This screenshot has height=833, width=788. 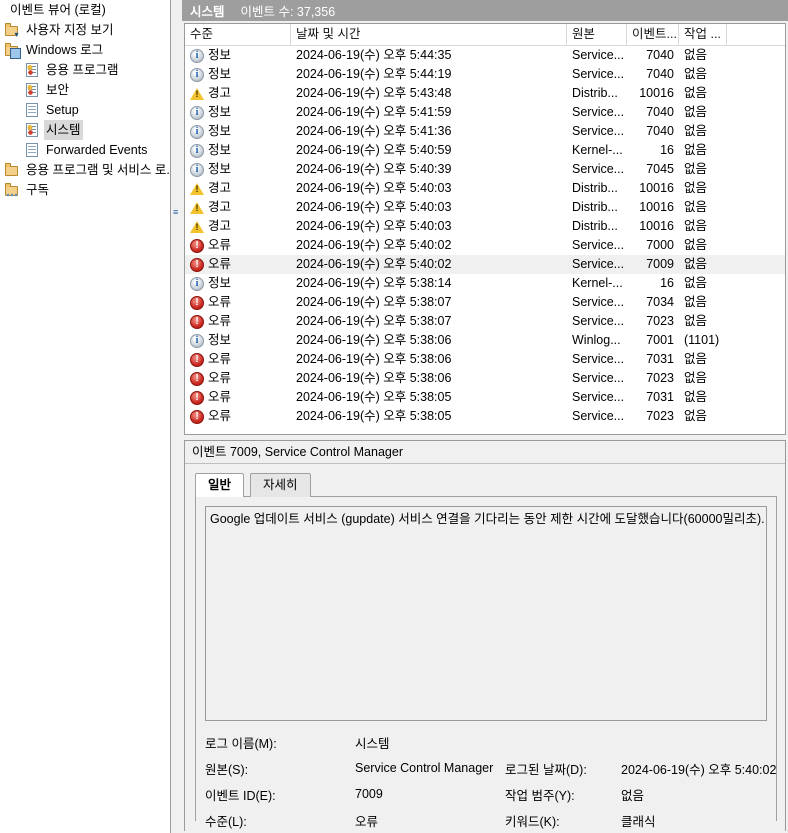 I want to click on log-icon, so click(x=32, y=110).